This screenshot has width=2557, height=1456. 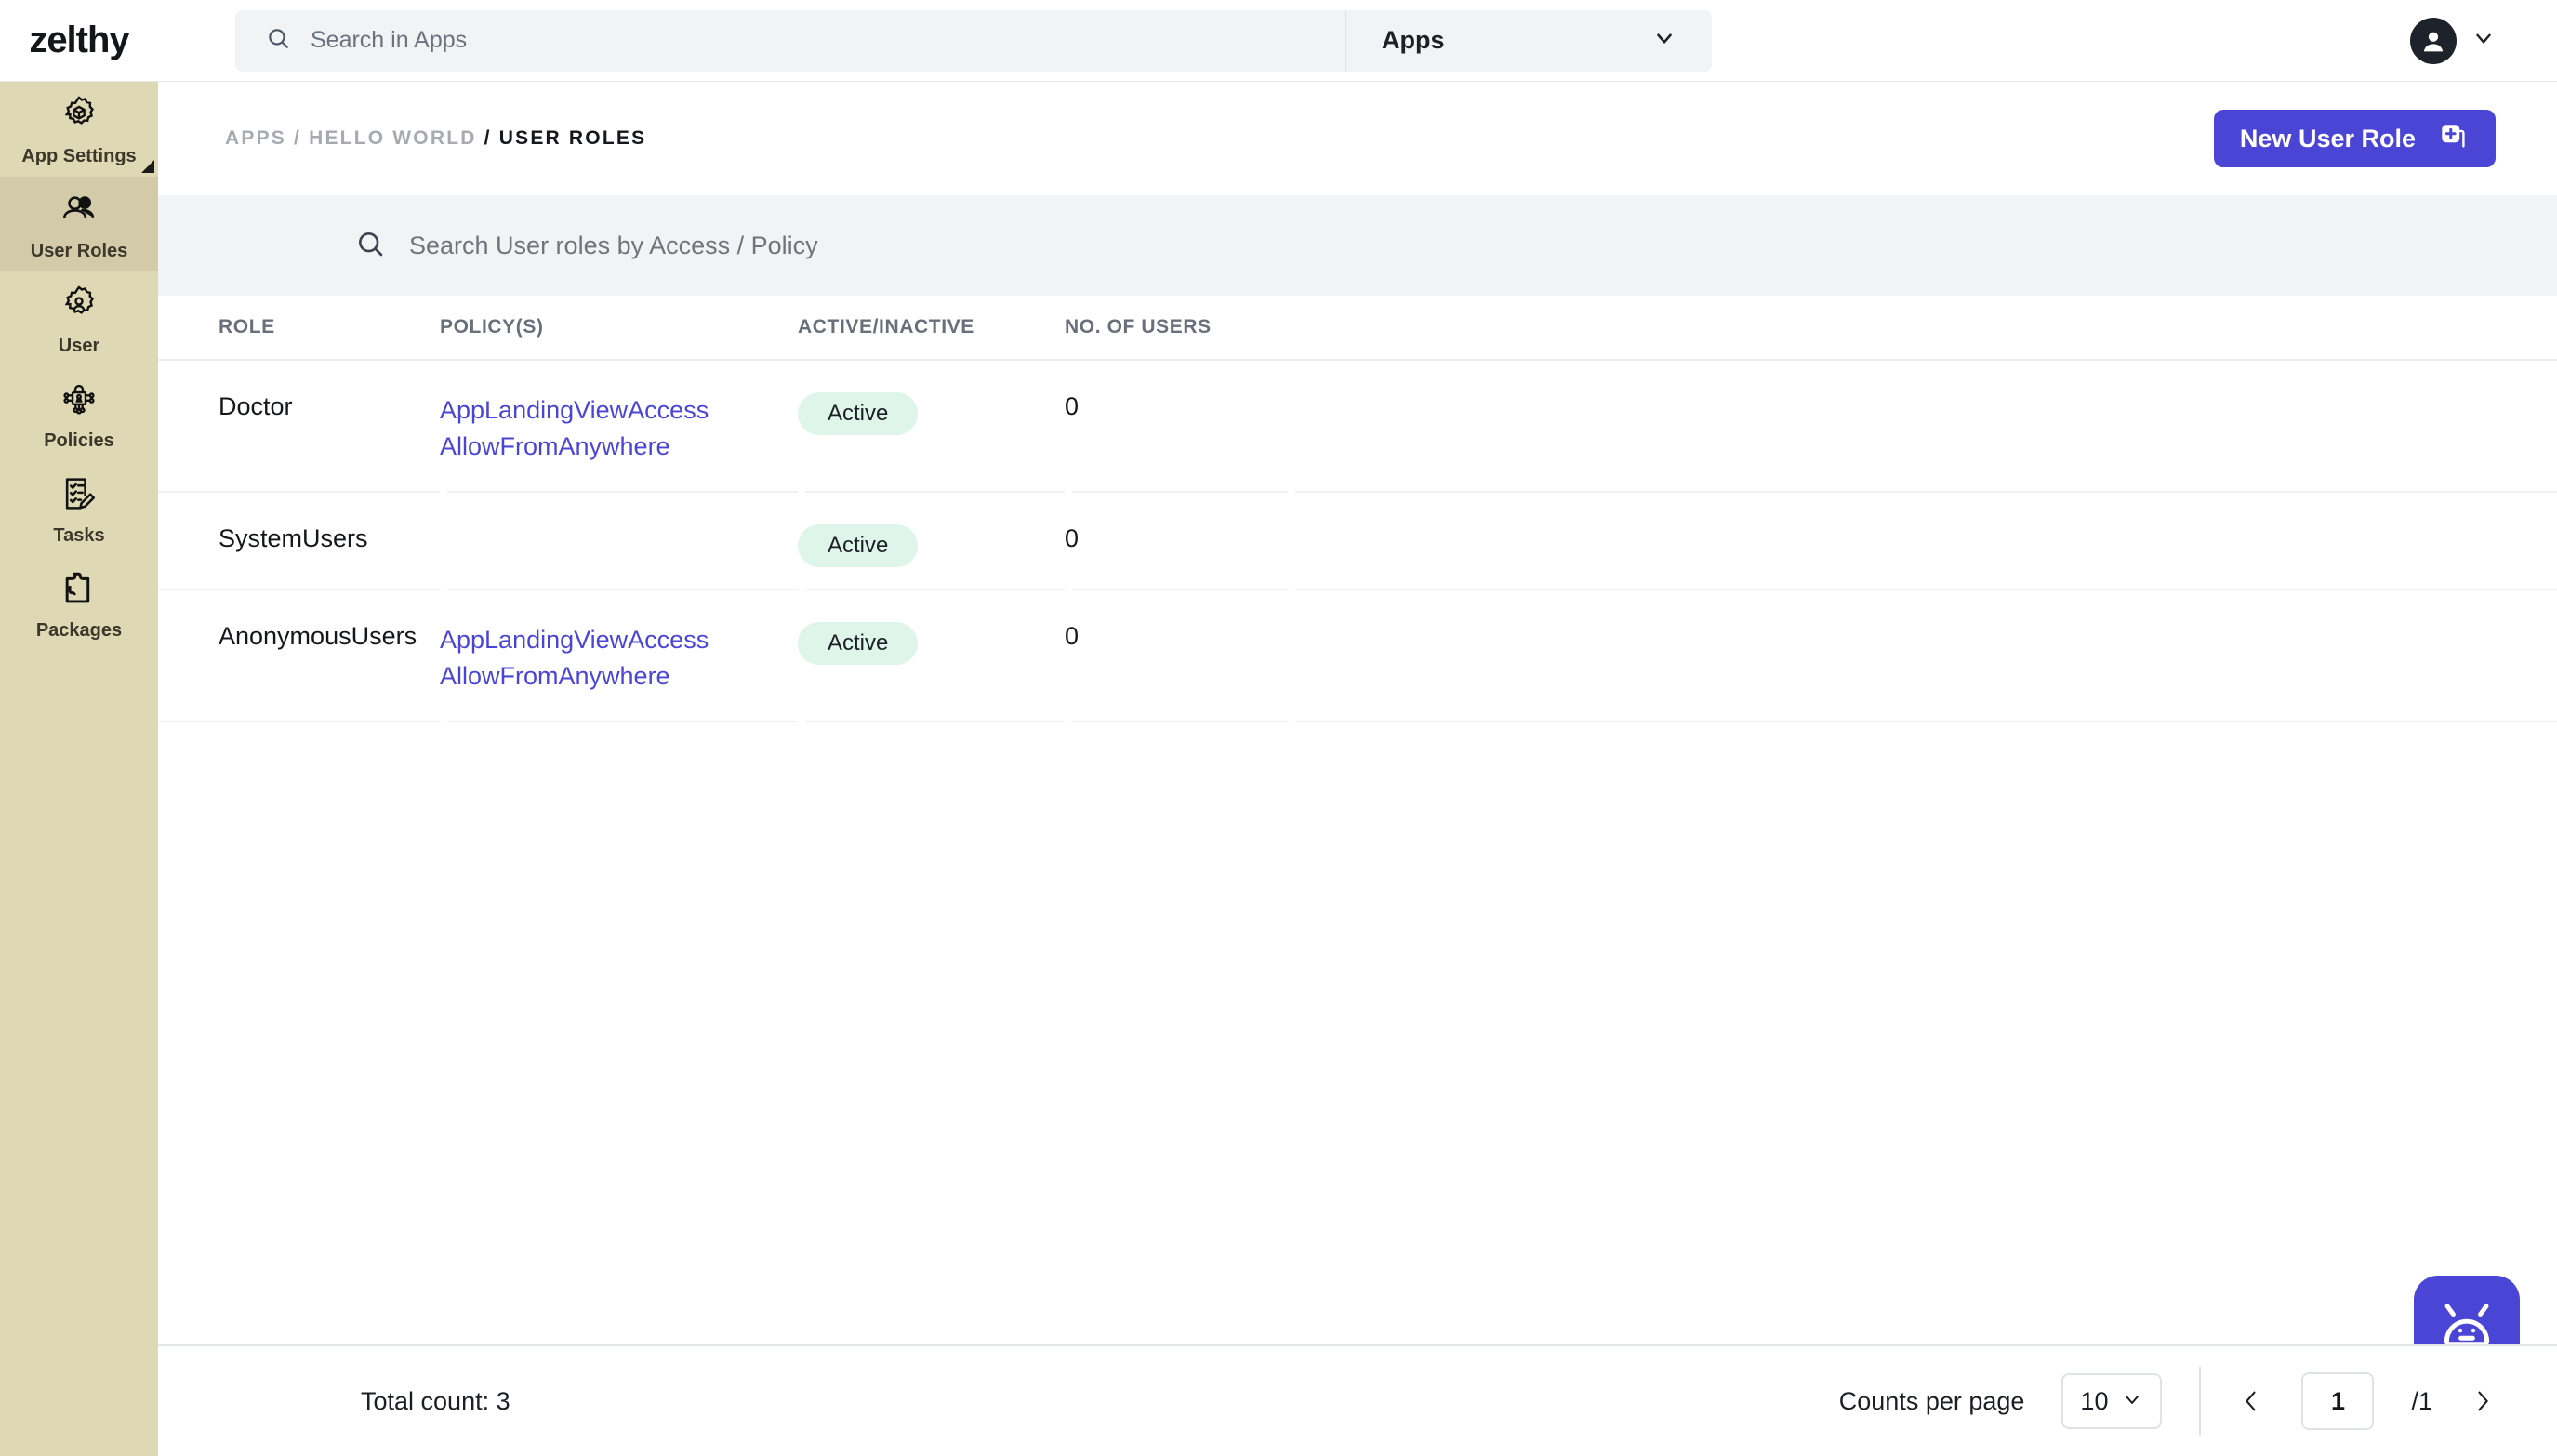 I want to click on global-search-field-wrap, so click(x=790, y=40).